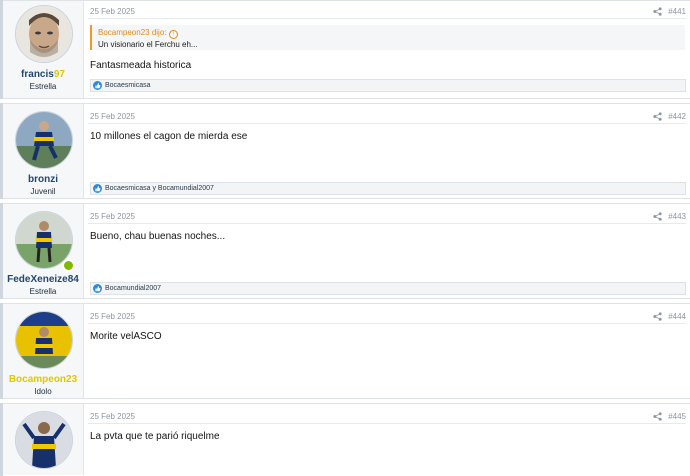 This screenshot has height=476, width=690. Describe the element at coordinates (43, 191) in the screenshot. I see `user-title: Juvenil` at that location.